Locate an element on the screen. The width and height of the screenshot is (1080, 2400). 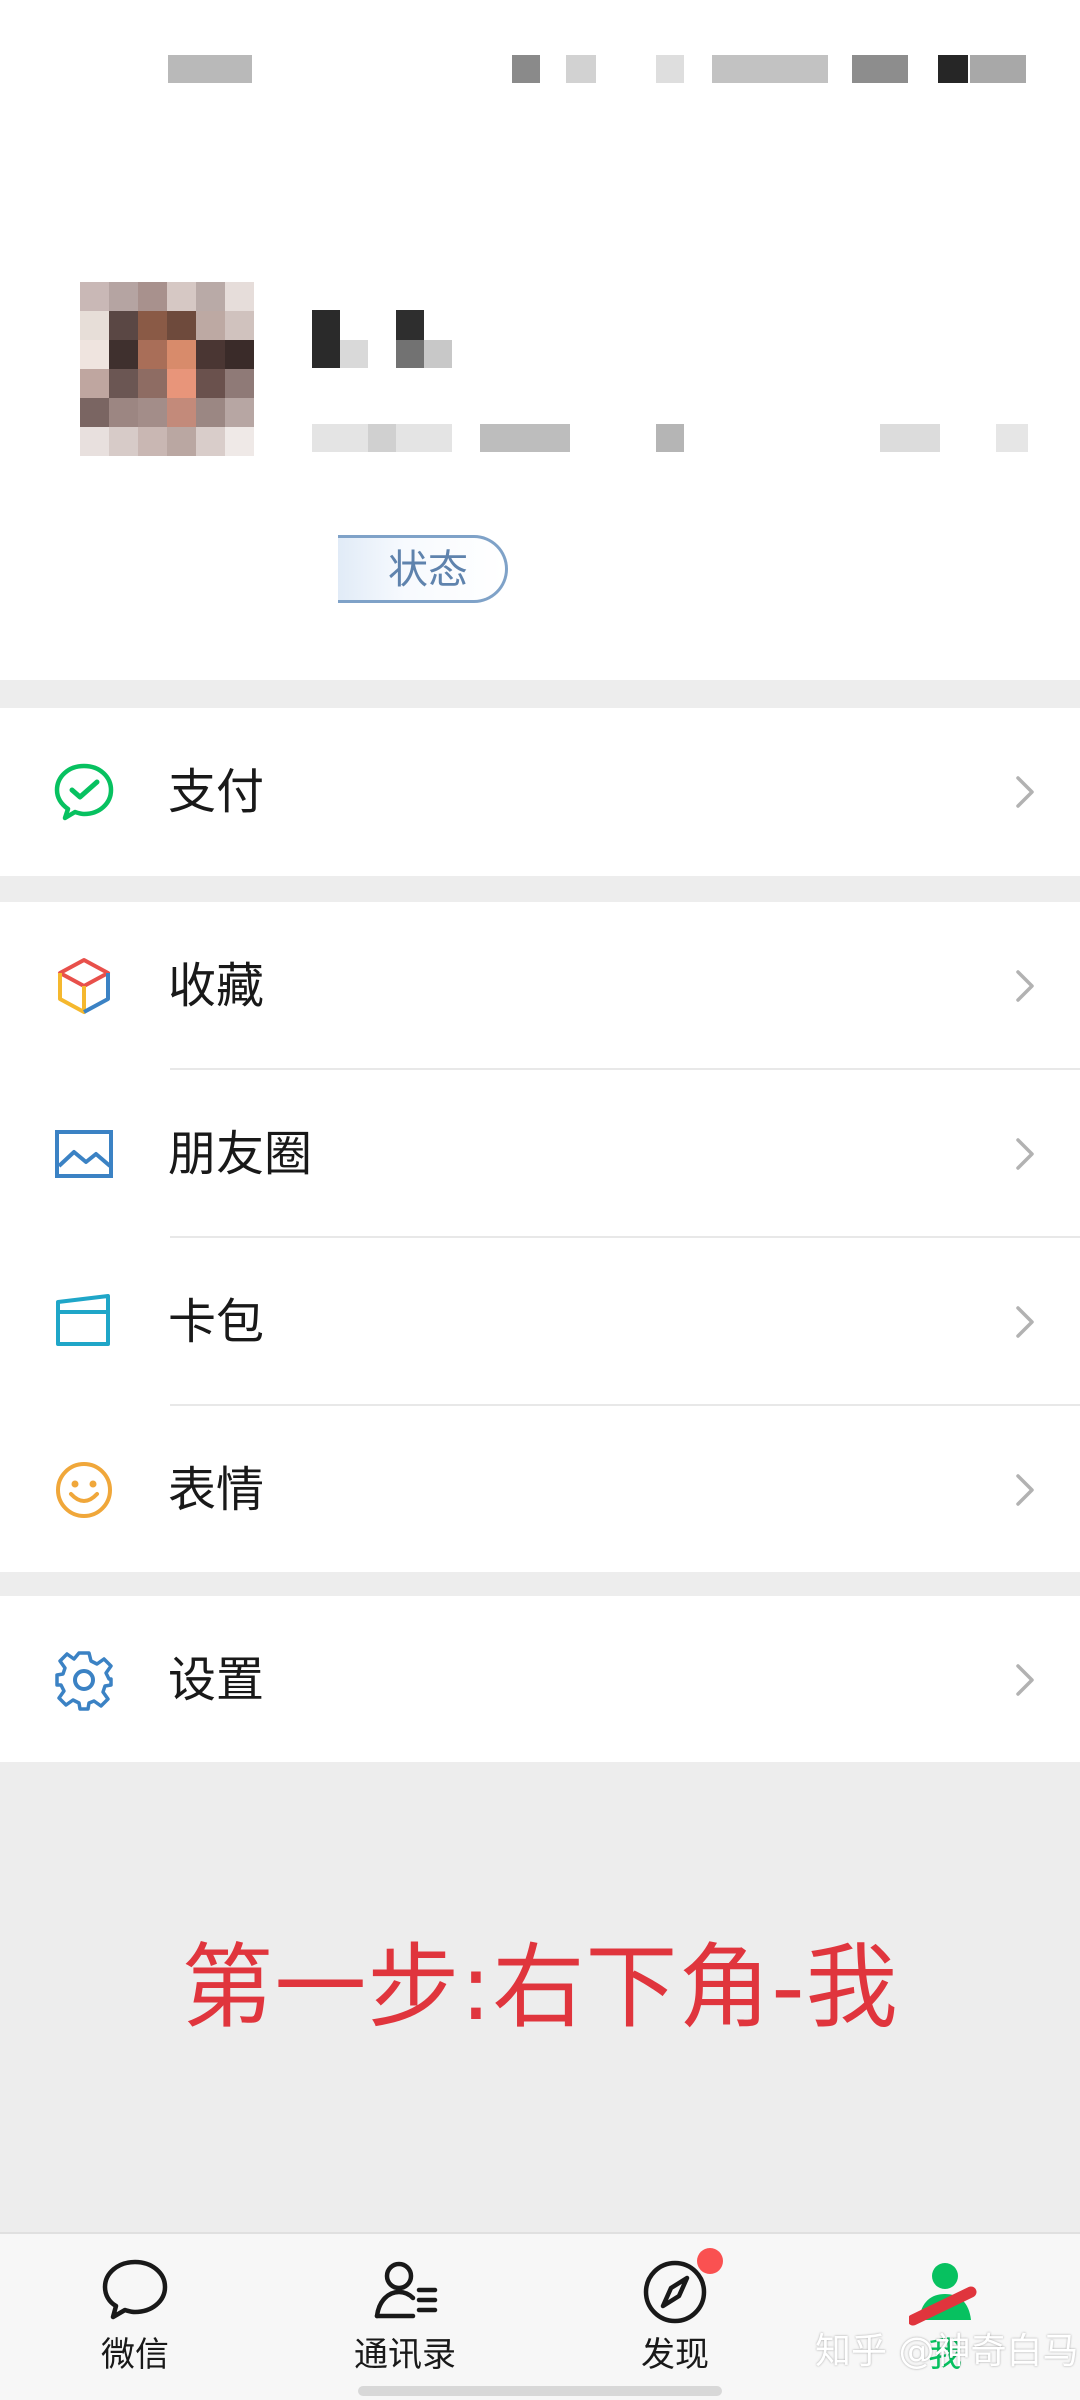
card-wallet-icon is located at coordinates (84, 1322).